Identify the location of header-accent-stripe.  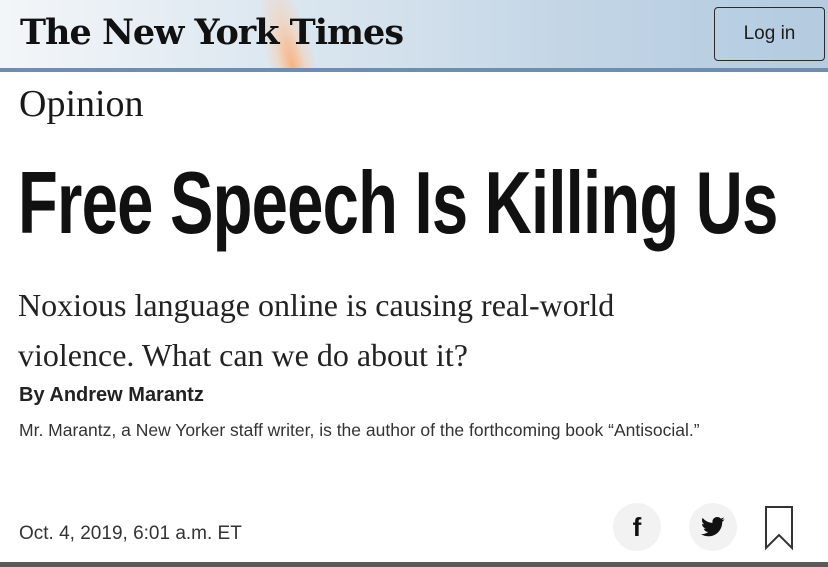
(414, 70).